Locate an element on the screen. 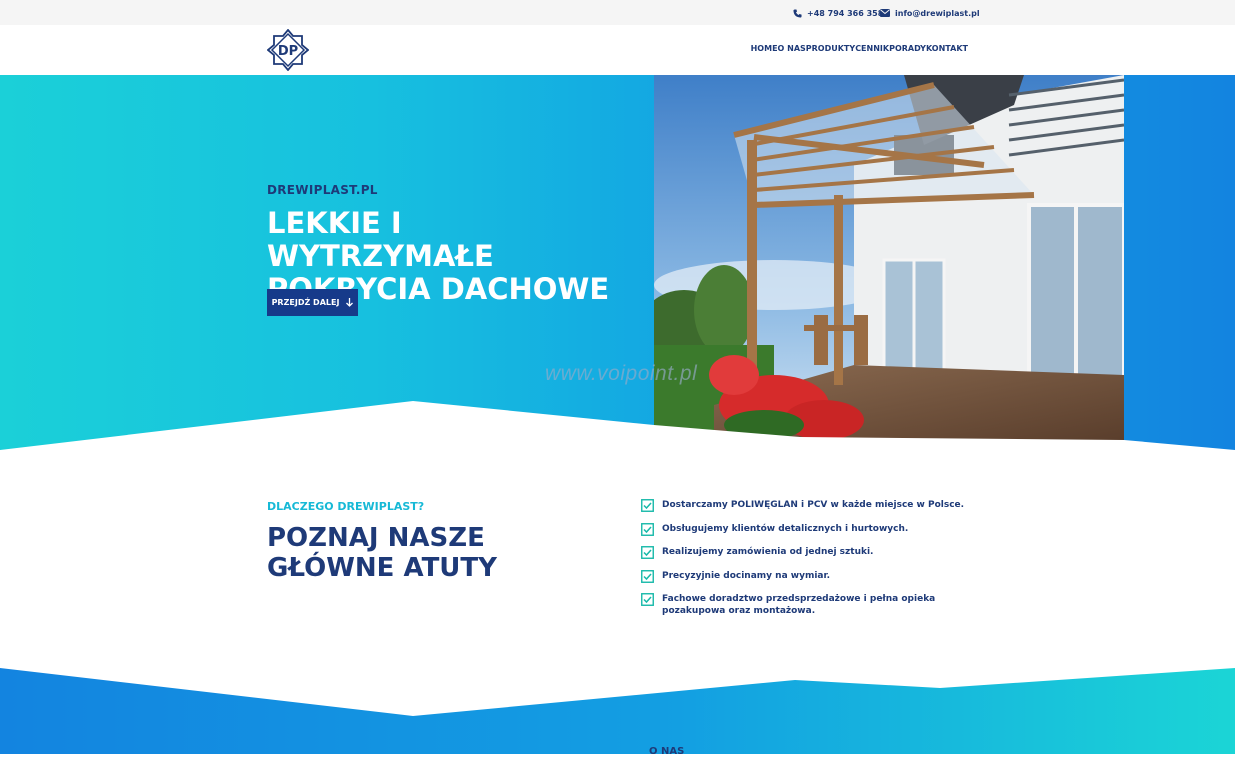  feature-text: Realizujemy zamówienia od jednej sztuki. is located at coordinates (768, 552).